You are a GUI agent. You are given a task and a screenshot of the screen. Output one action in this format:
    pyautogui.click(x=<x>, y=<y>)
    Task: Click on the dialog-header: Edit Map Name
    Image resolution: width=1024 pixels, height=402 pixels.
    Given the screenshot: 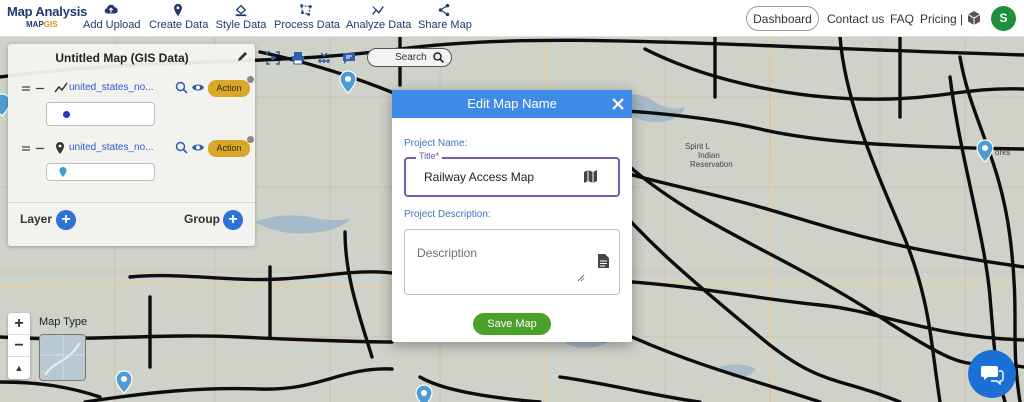 What is the action you would take?
    pyautogui.click(x=512, y=104)
    